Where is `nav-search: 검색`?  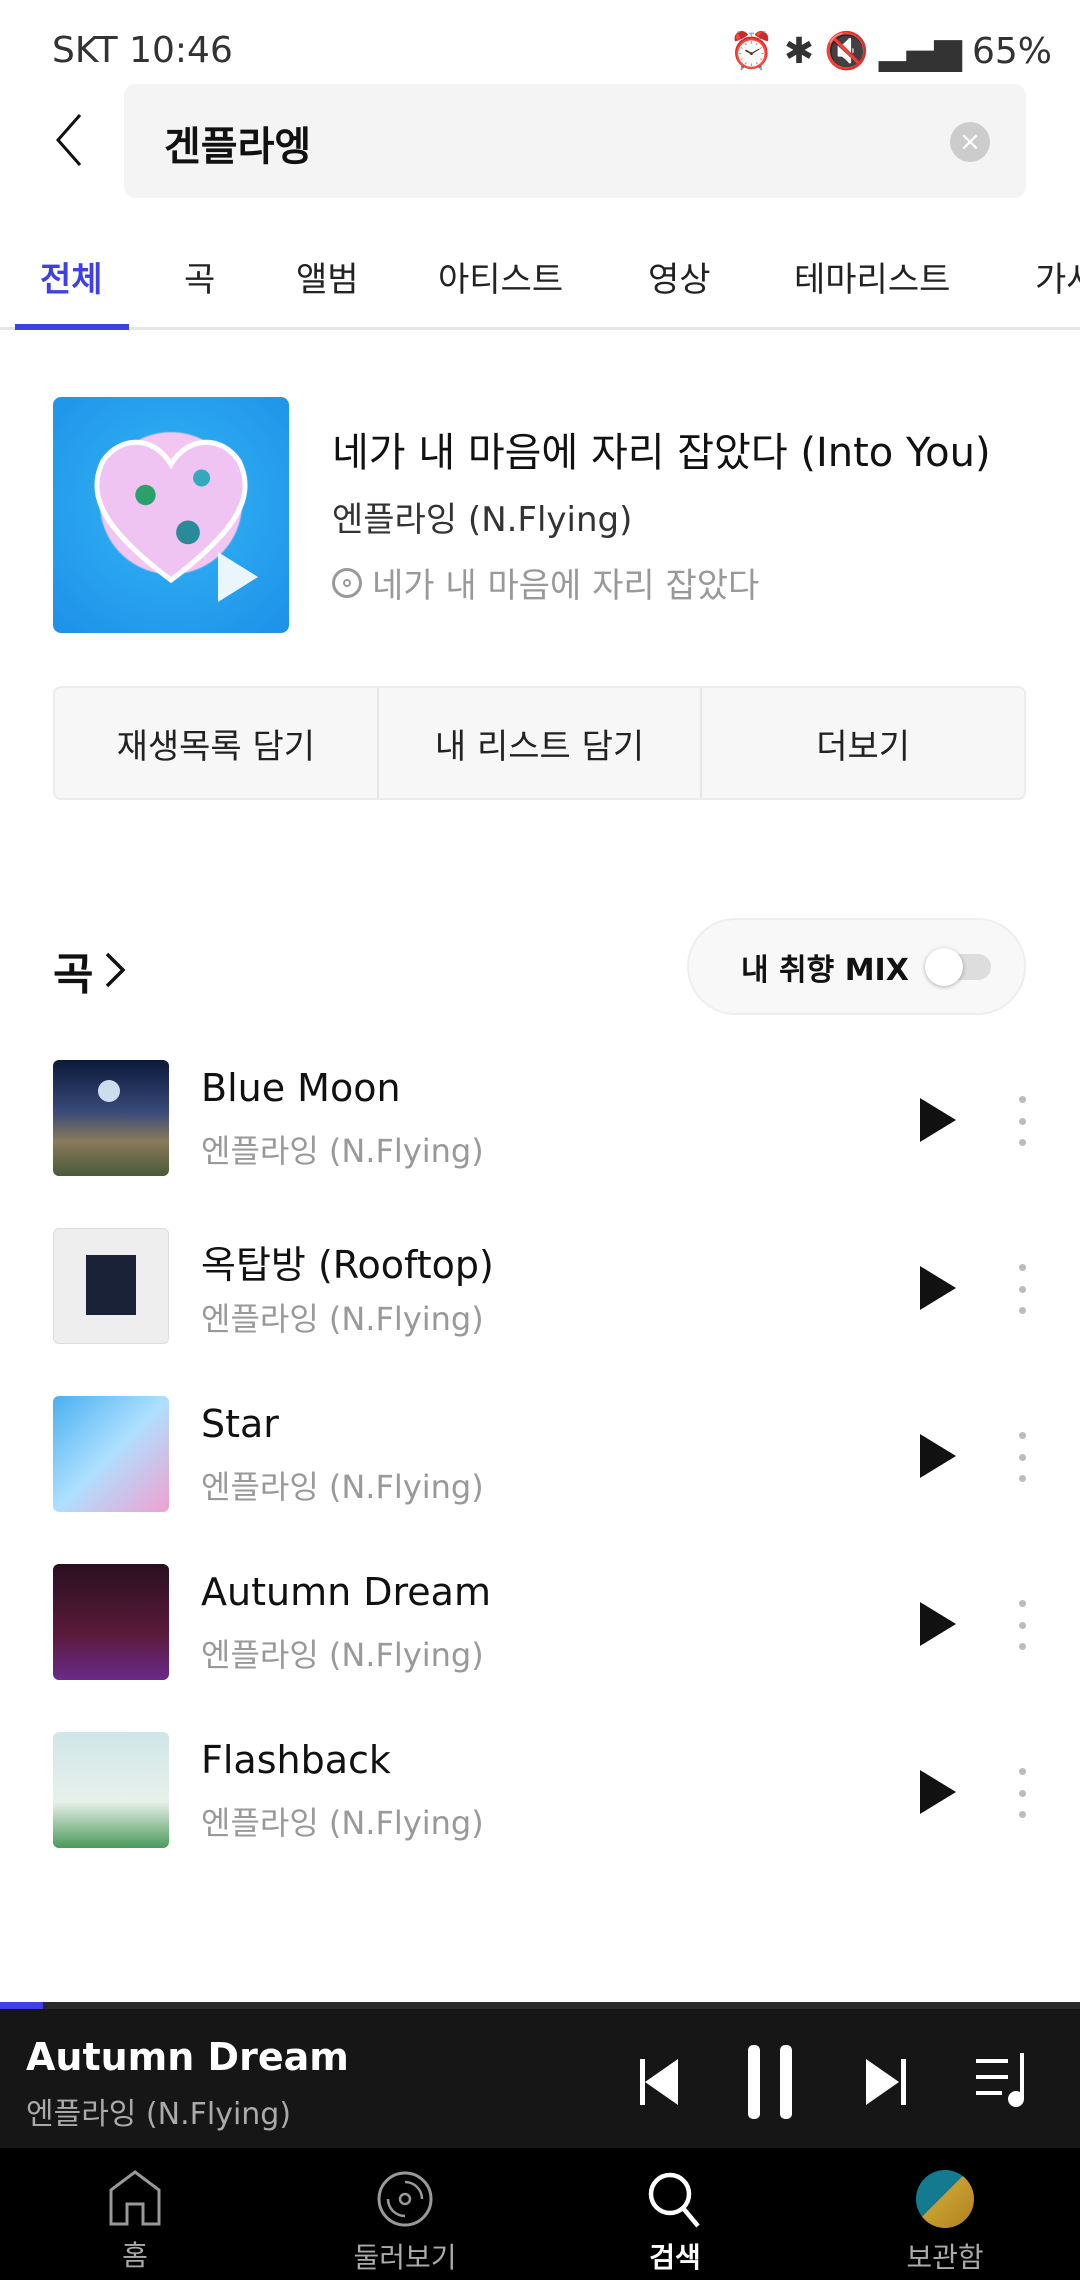
nav-search: 검색 is located at coordinates (675, 2214).